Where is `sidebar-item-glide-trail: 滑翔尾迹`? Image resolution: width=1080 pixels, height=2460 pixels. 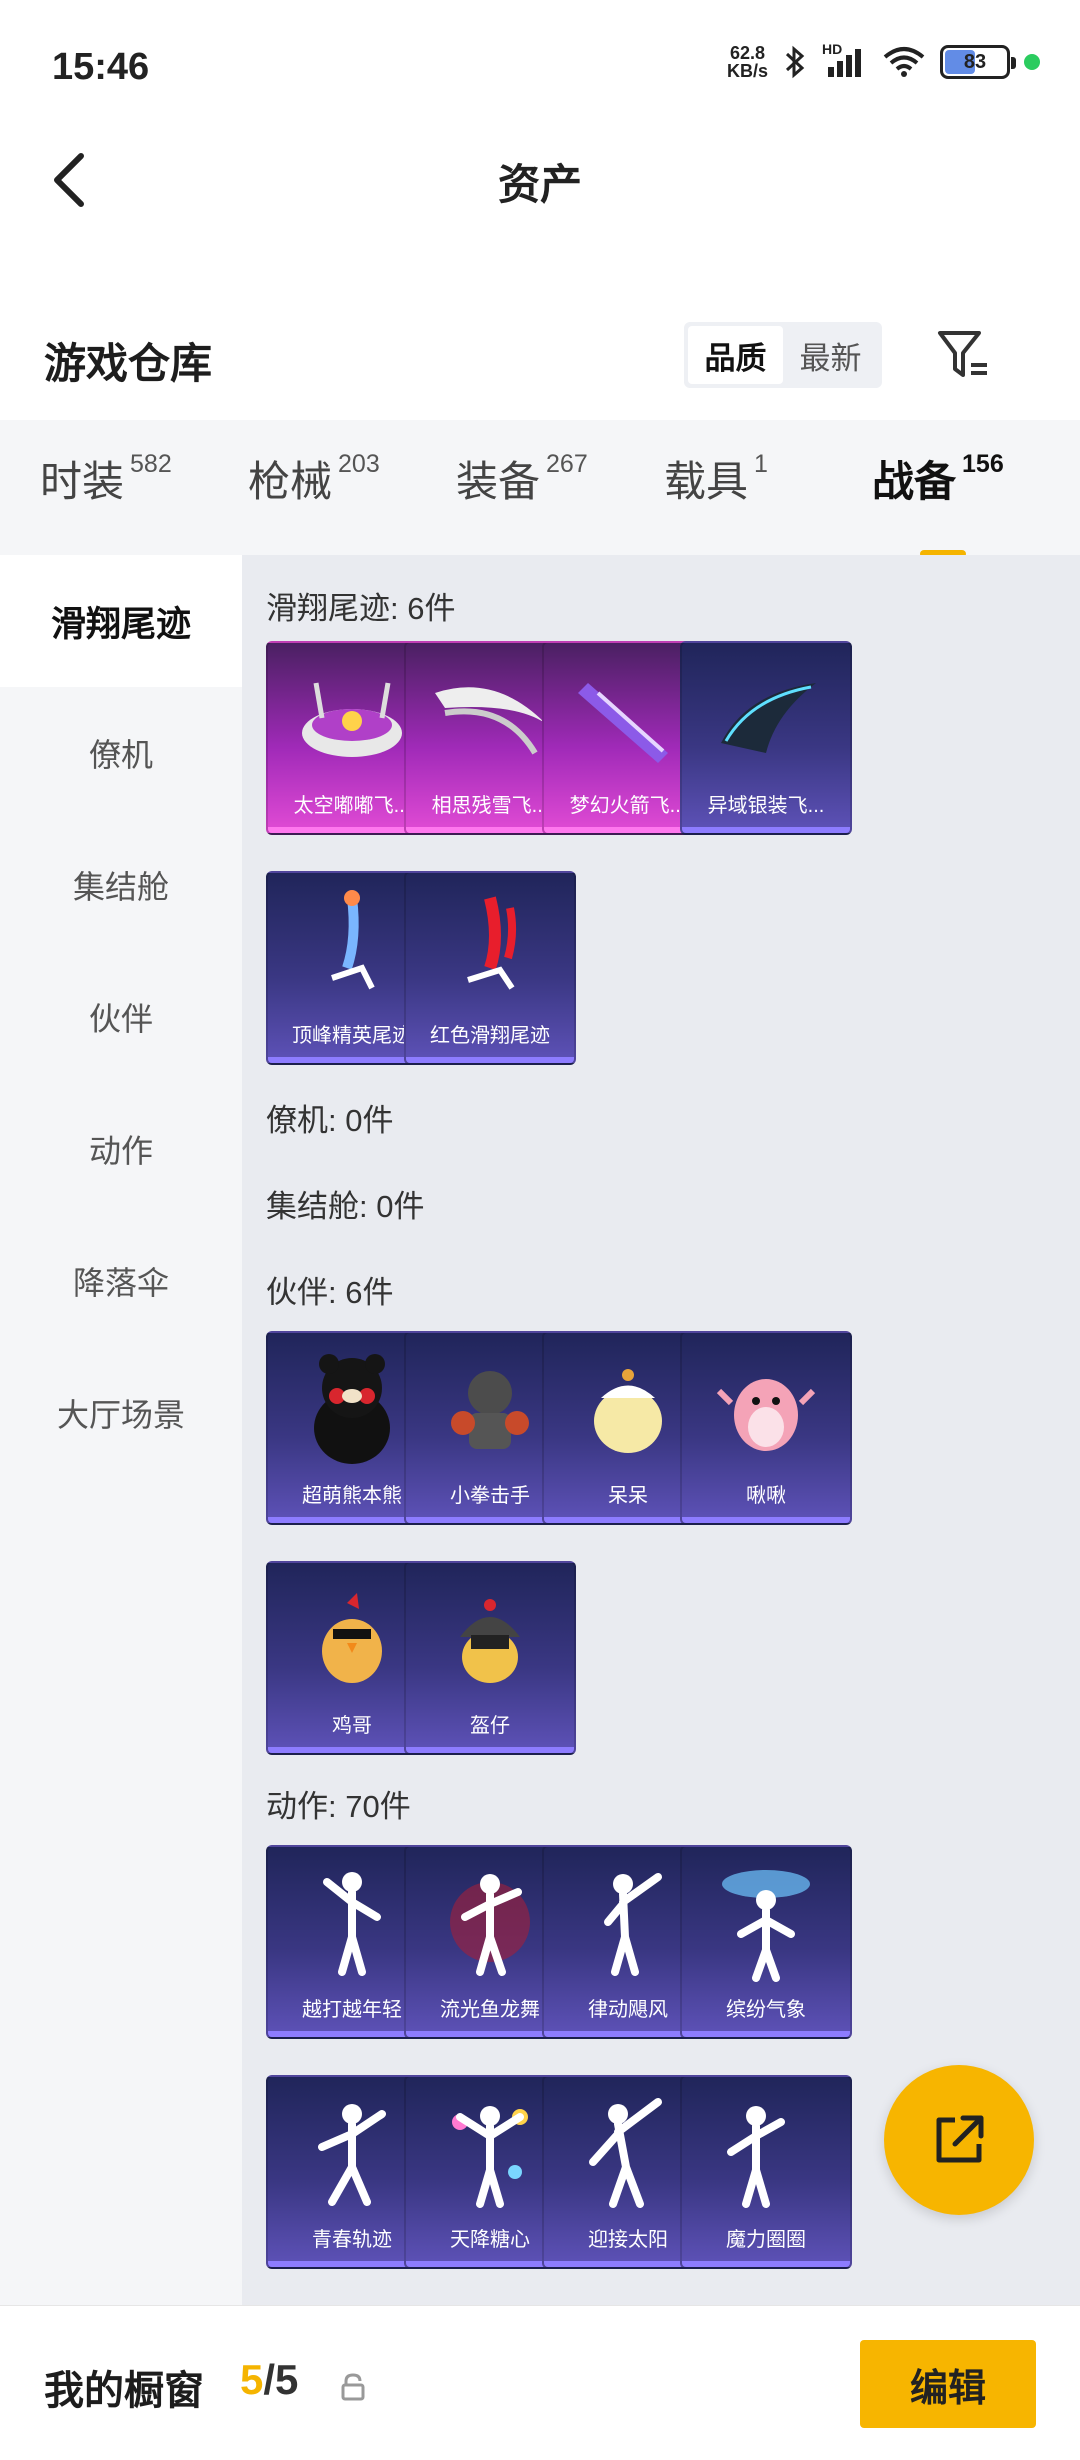
sidebar-item-glide-trail: 滑翔尾迹 is located at coordinates (121, 621).